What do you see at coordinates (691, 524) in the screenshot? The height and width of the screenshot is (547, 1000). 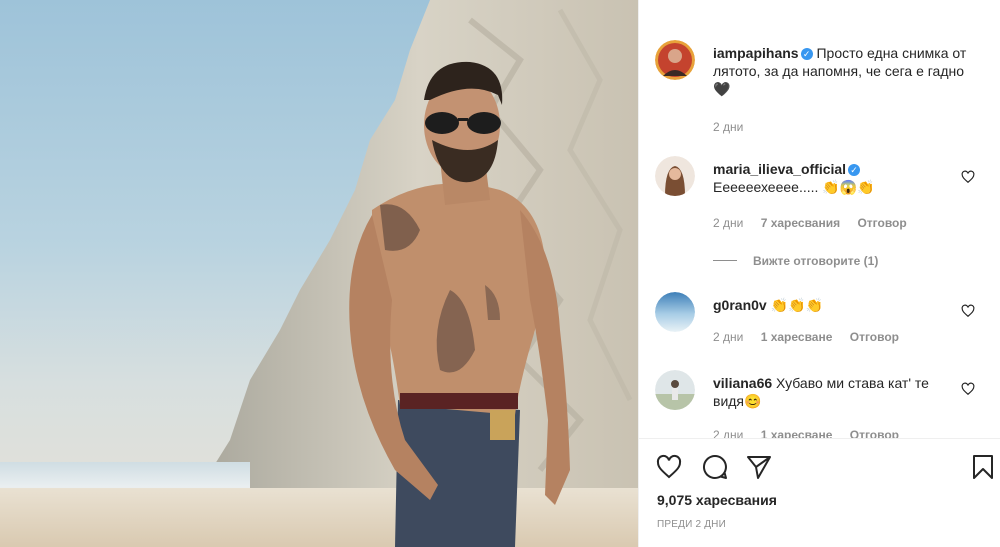 I see `post-timestamp: ПРЕДИ 2 ДНИ` at bounding box center [691, 524].